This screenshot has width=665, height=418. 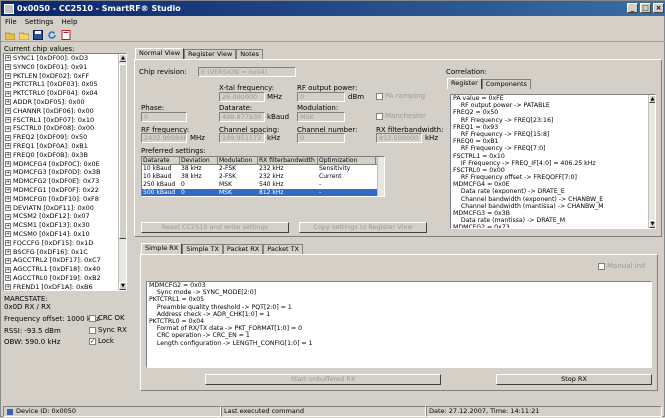 I want to click on channel-spacing-input: 199.951172, so click(x=242, y=138).